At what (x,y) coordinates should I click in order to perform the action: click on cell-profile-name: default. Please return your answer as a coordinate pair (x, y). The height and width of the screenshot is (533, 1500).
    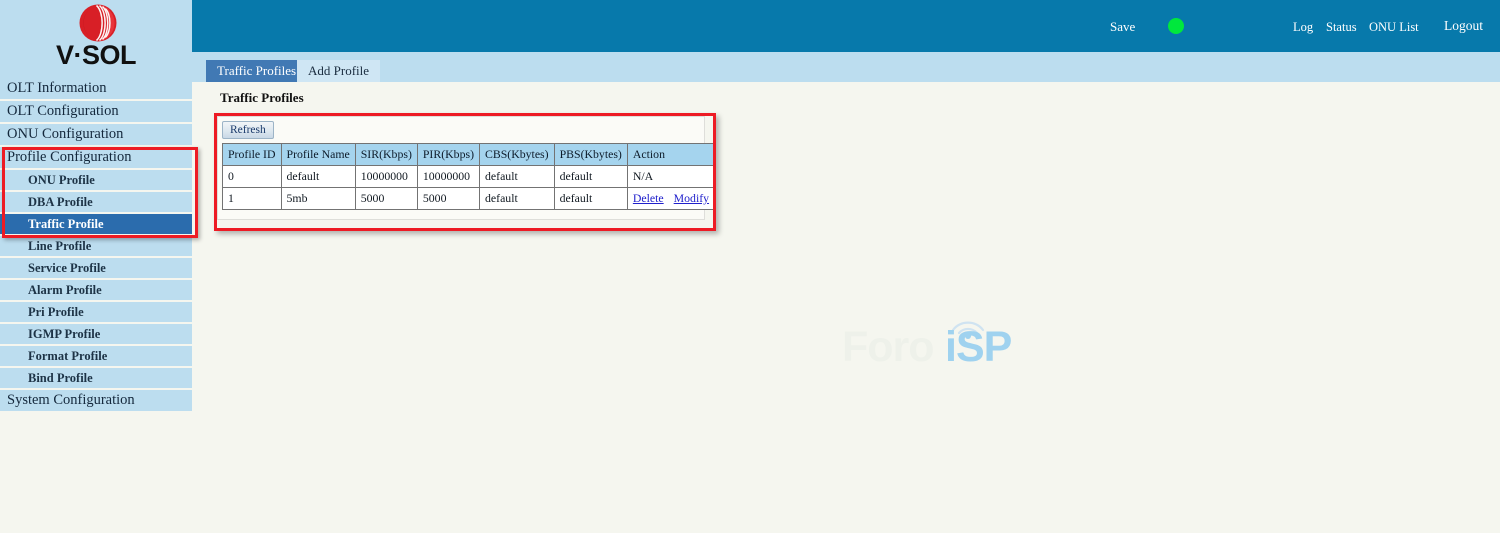
    Looking at the image, I should click on (318, 176).